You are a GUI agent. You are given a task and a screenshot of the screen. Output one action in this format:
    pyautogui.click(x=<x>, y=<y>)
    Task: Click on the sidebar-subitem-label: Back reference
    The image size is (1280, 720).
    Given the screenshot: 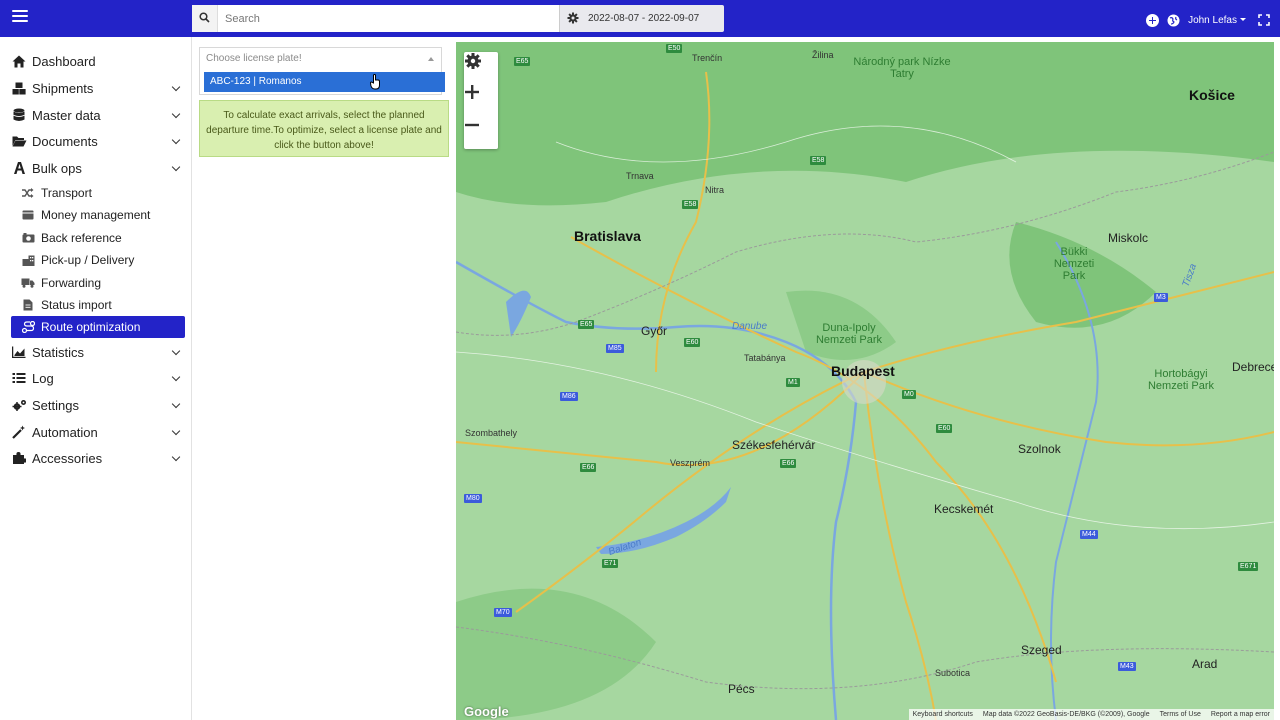 What is the action you would take?
    pyautogui.click(x=81, y=238)
    